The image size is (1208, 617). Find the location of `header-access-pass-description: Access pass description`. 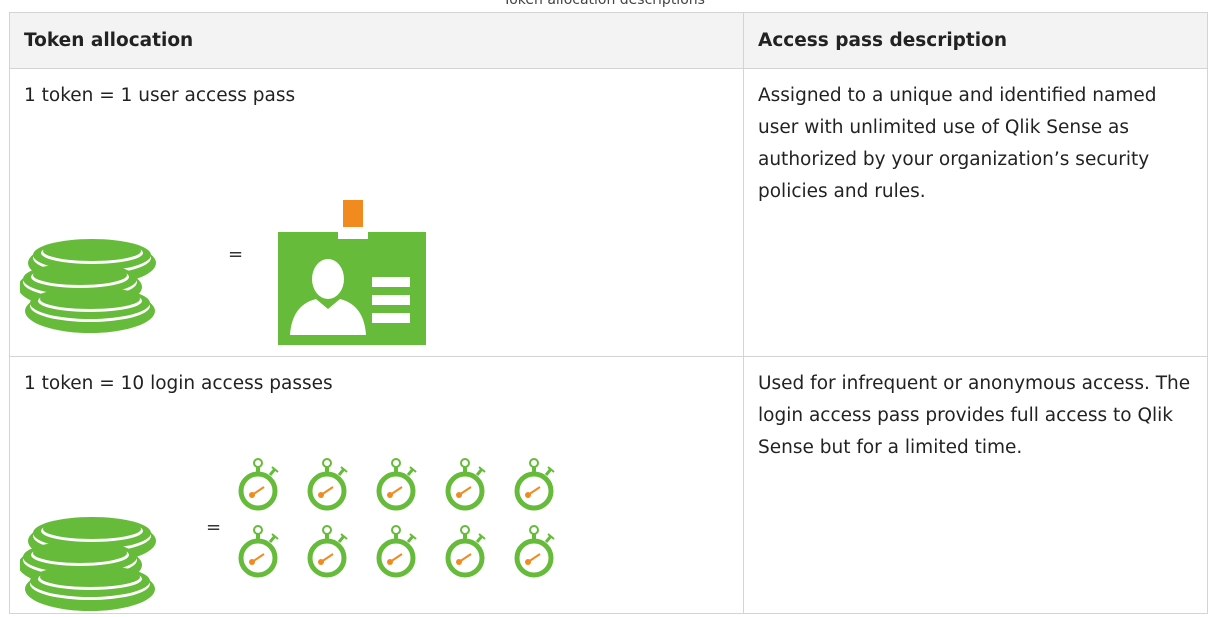

header-access-pass-description: Access pass description is located at coordinates (975, 40).